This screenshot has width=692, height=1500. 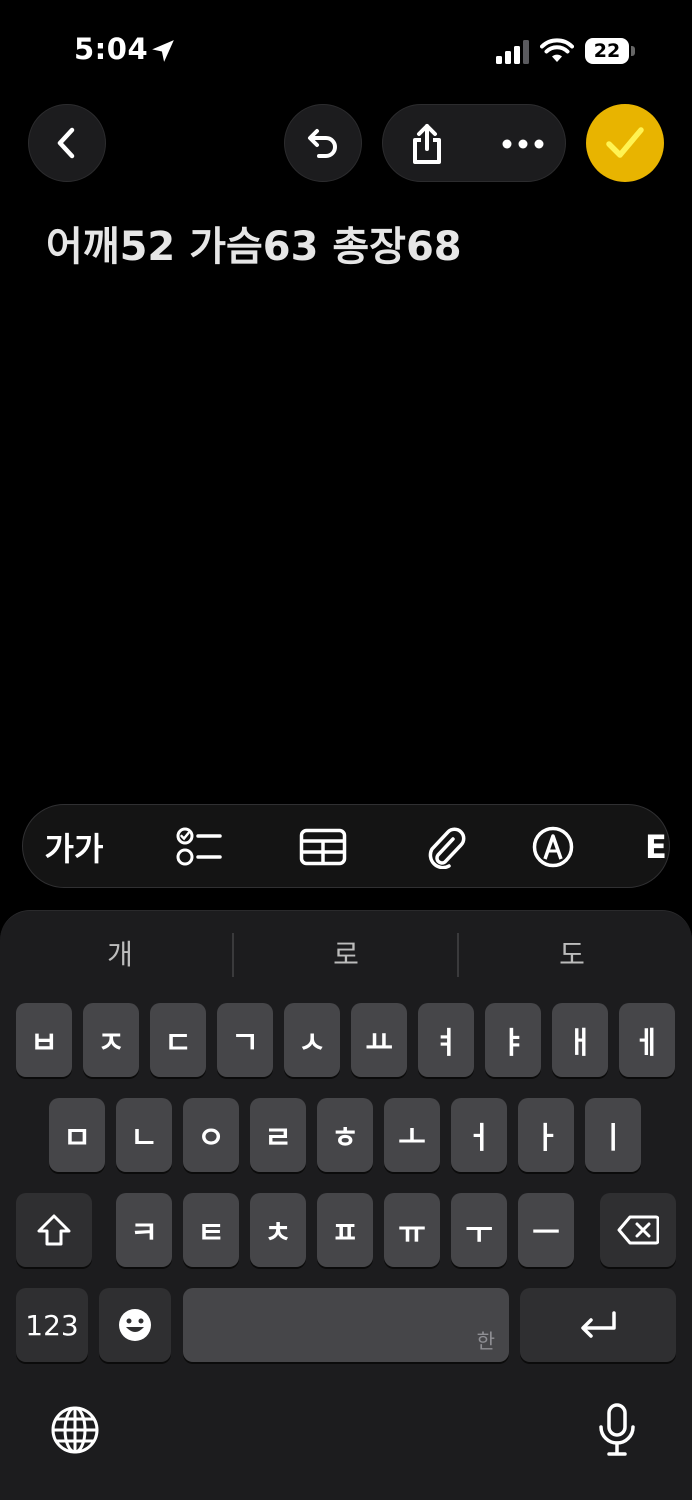 I want to click on markup-pen-icon, so click(x=553, y=847).